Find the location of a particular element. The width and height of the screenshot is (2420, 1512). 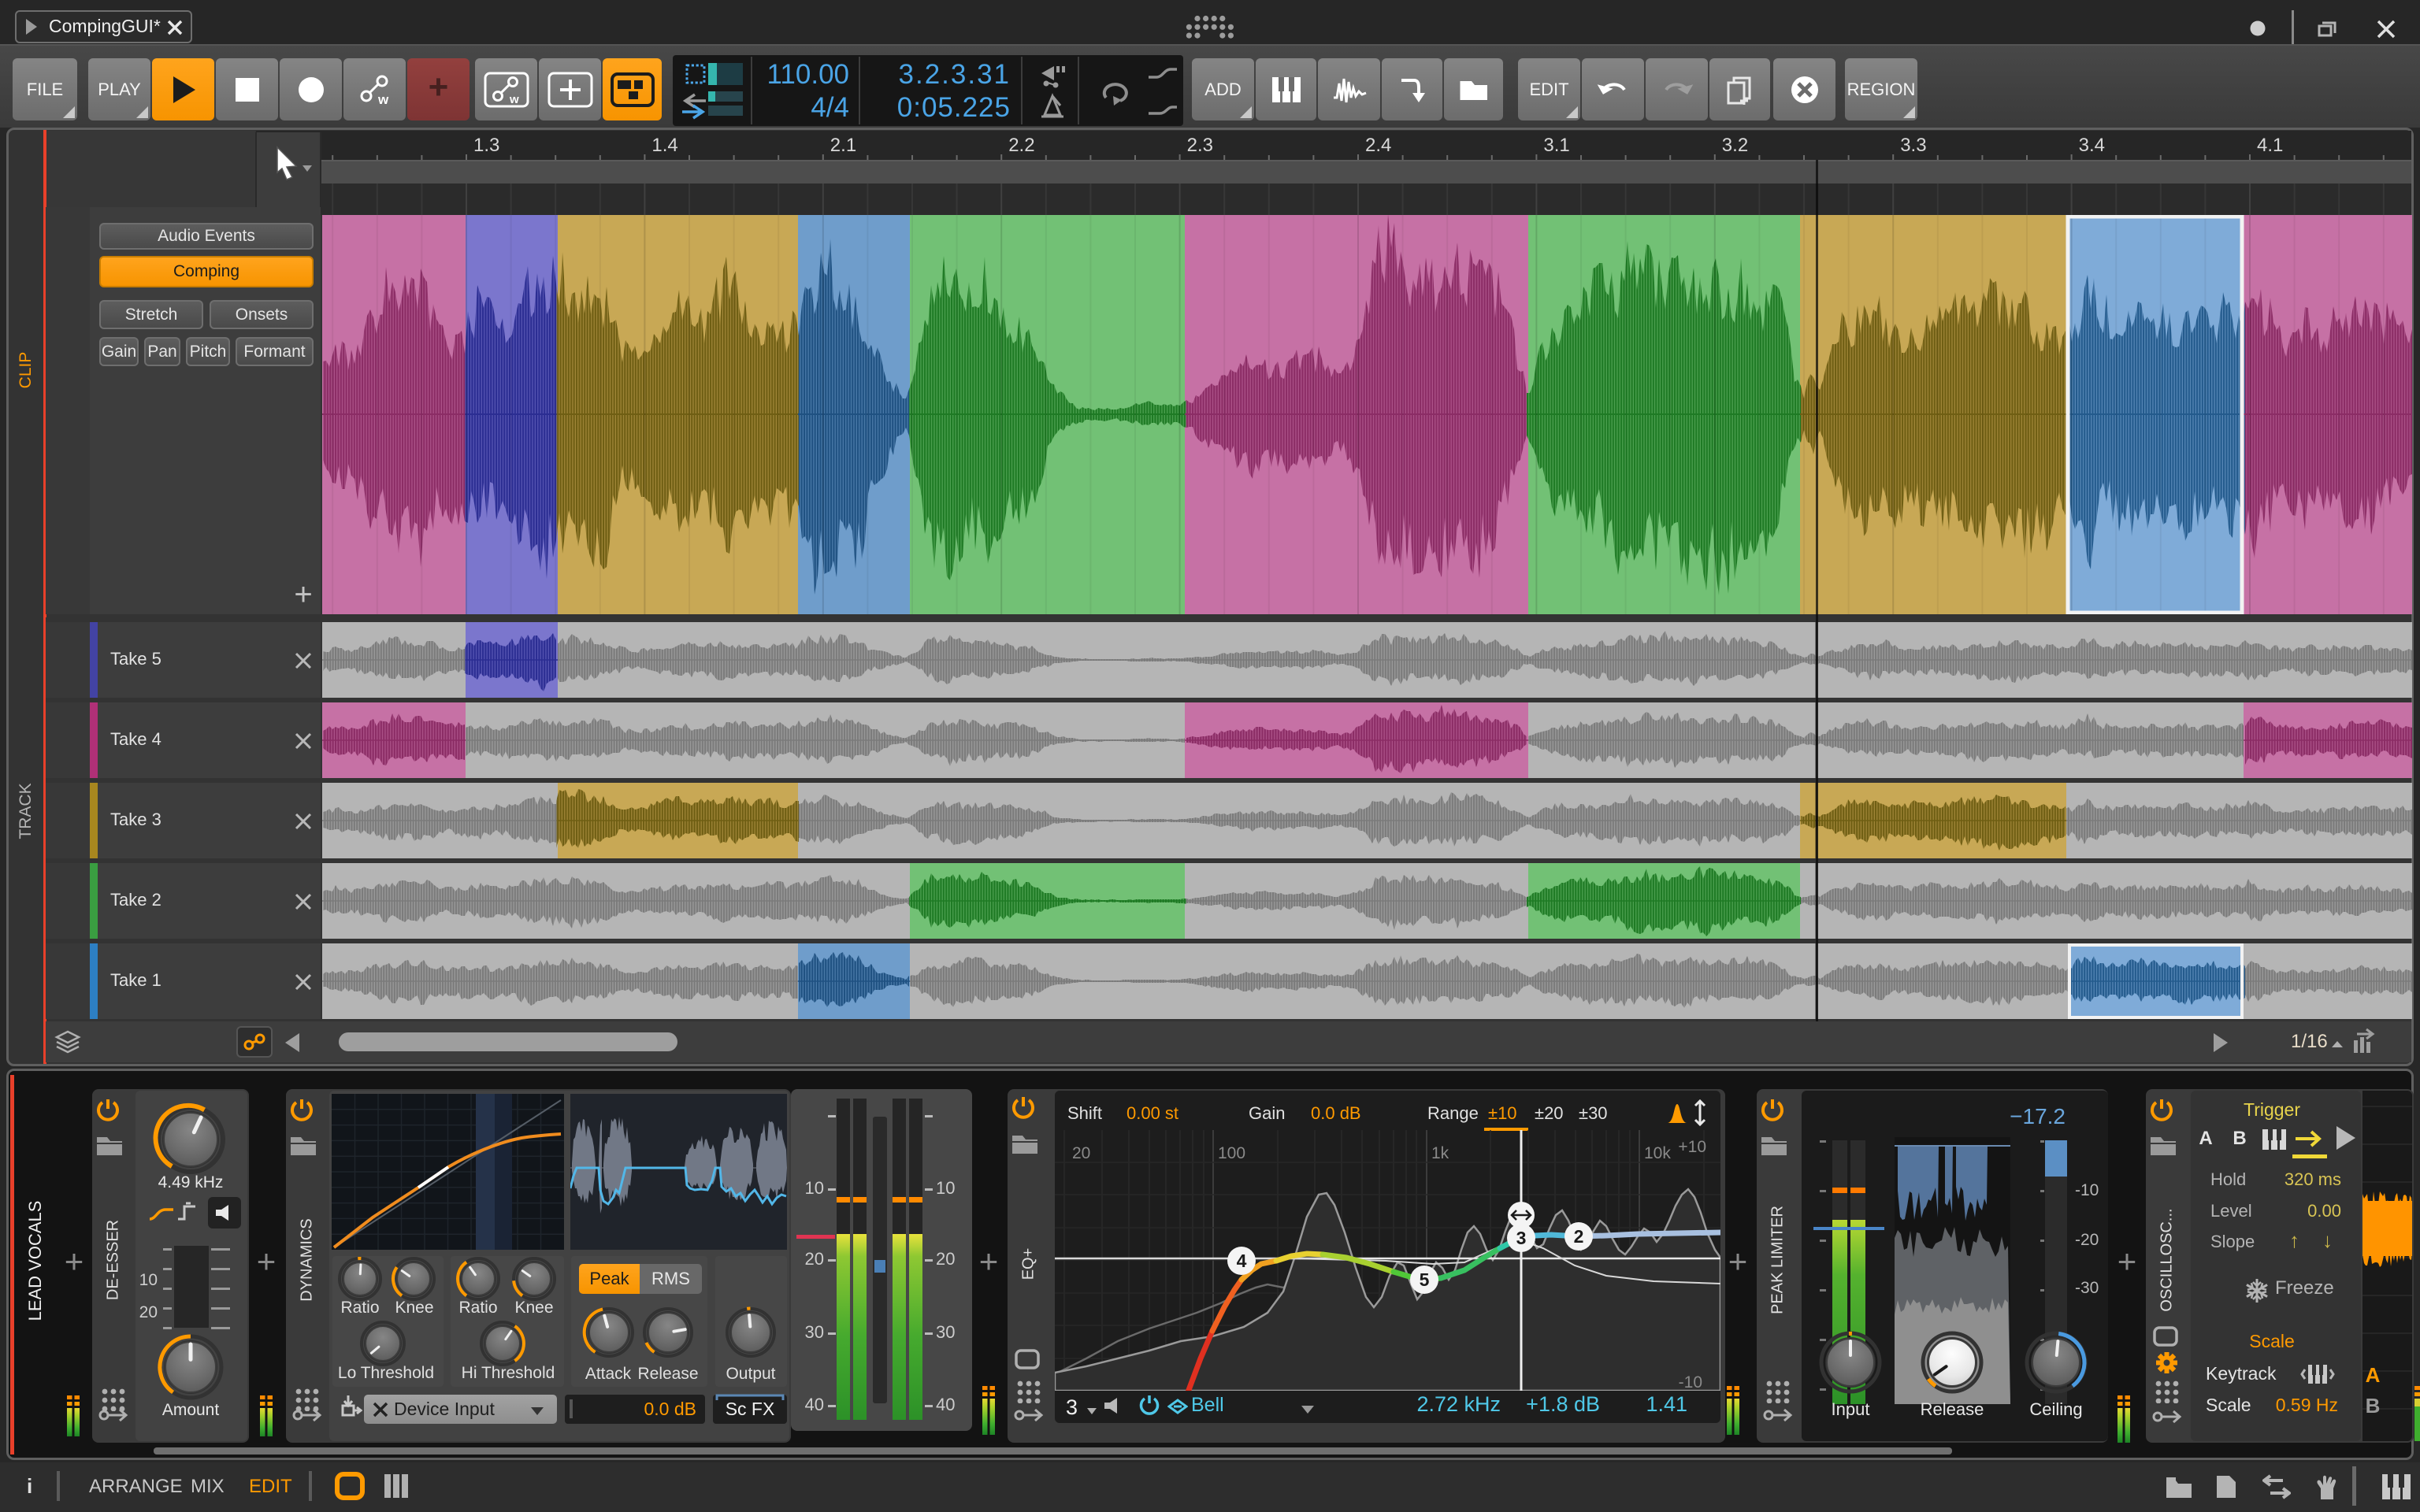

svg-text: 1k is located at coordinates (1440, 1153).